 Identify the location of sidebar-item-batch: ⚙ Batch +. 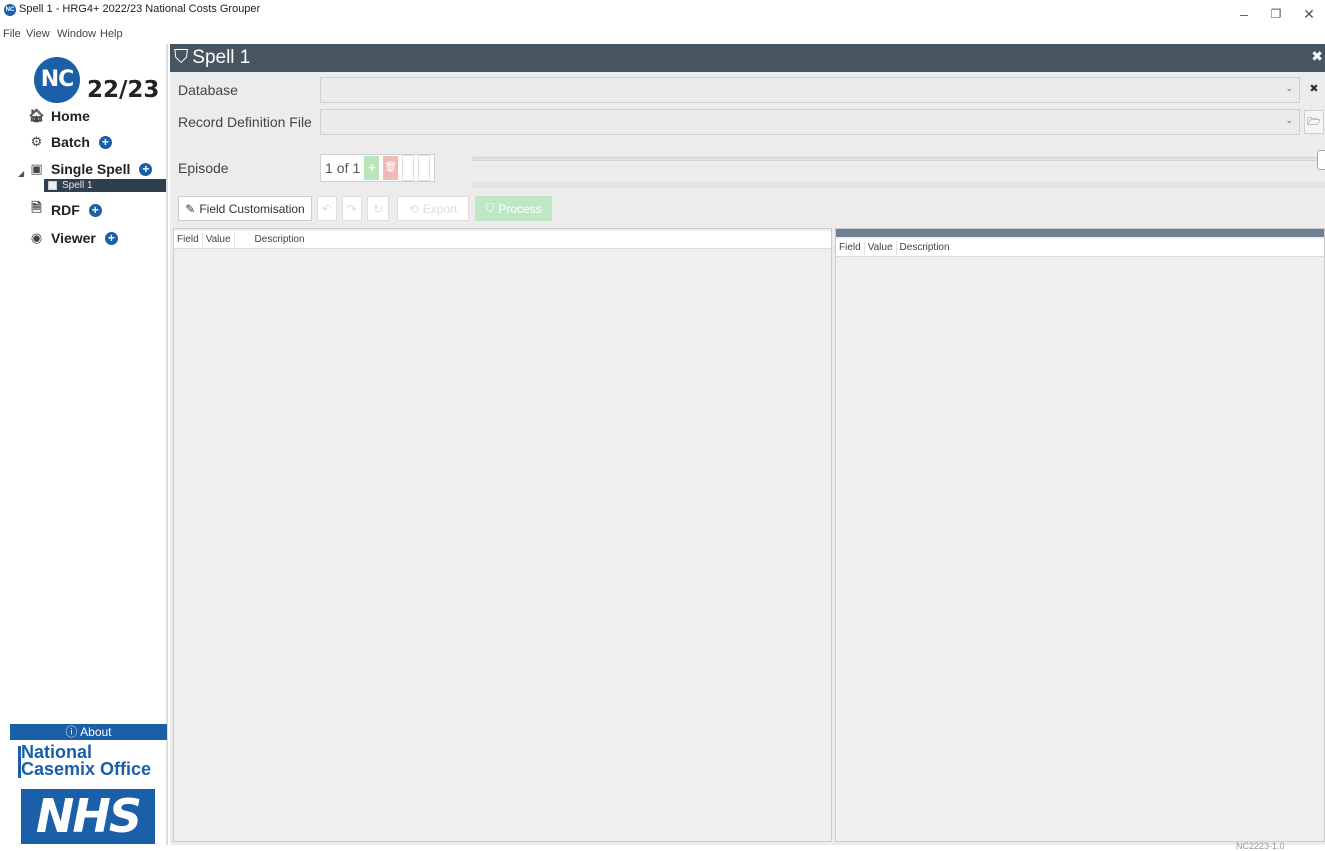
(70, 142).